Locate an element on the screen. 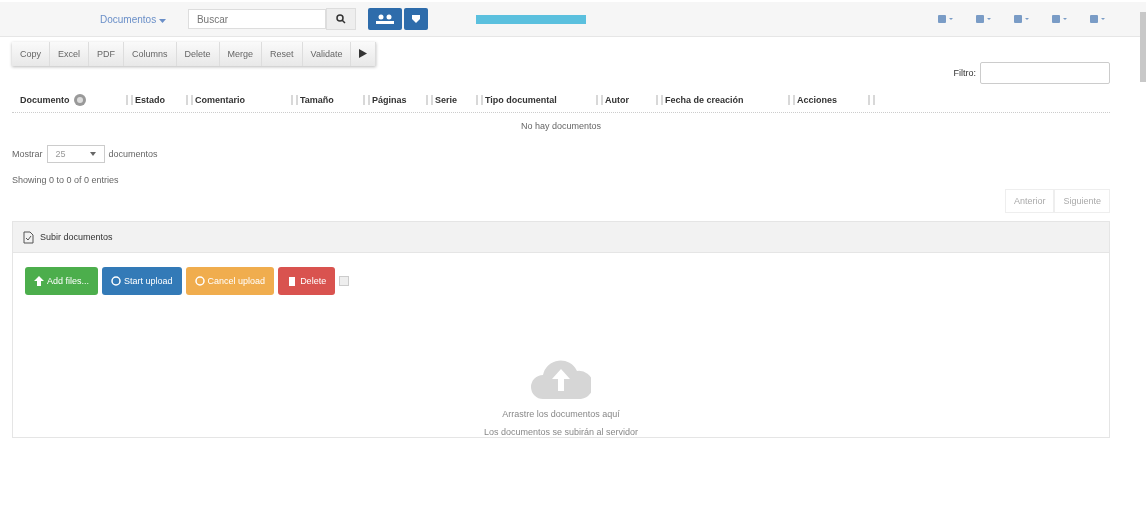 The image size is (1146, 513). documents-menu: Documentos is located at coordinates (133, 19).